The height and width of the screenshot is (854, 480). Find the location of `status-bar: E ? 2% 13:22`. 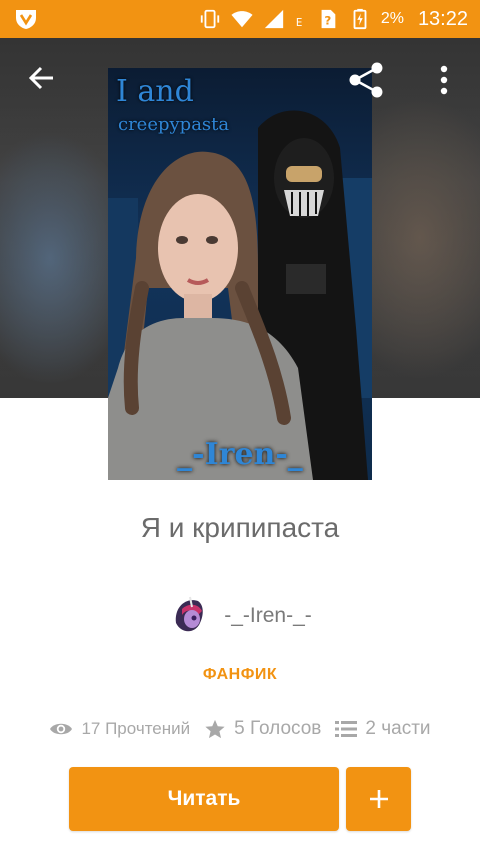

status-bar: E ? 2% 13:22 is located at coordinates (240, 19).